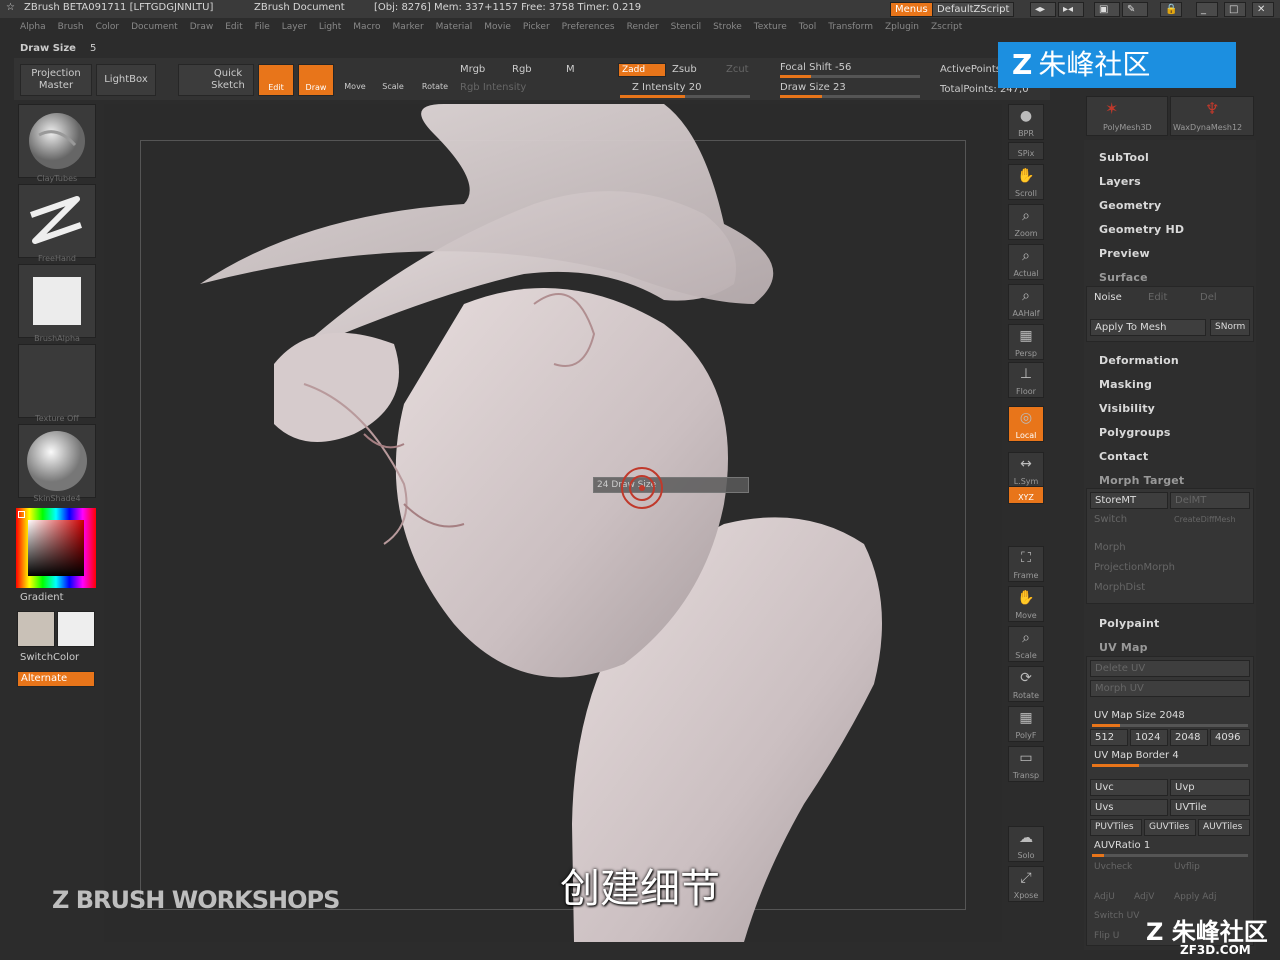 The height and width of the screenshot is (960, 1280). Describe the element at coordinates (33, 27) in the screenshot. I see `menu-item: Alpha` at that location.